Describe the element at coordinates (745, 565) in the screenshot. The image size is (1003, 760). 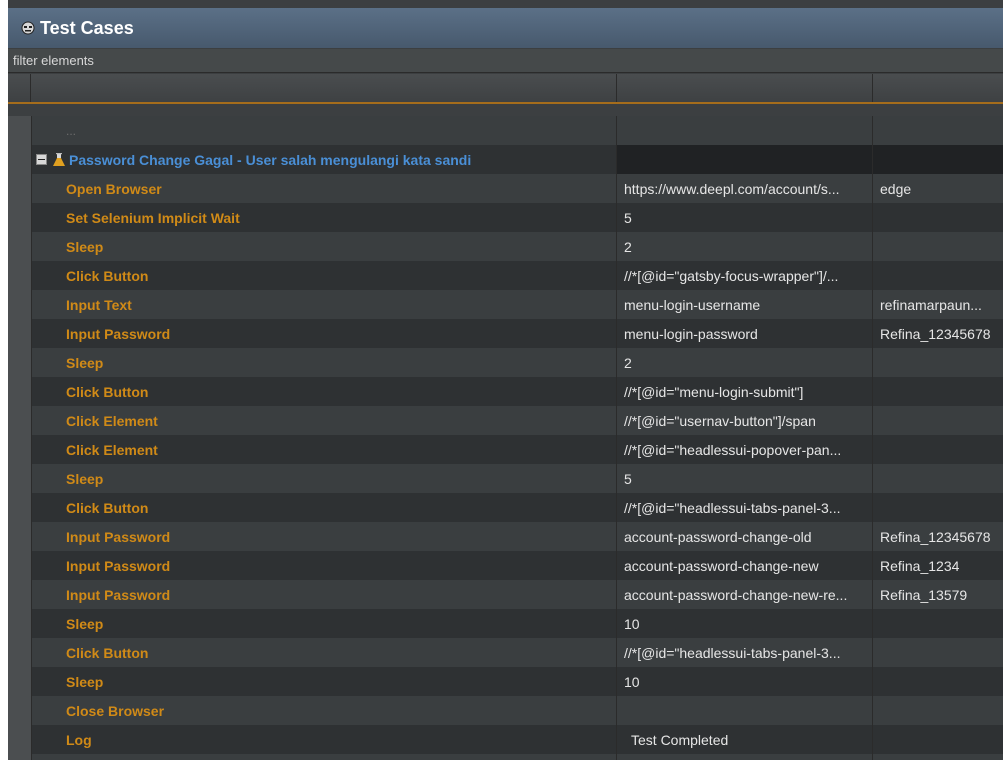
I see `step-arg1: account-password-change-new` at that location.